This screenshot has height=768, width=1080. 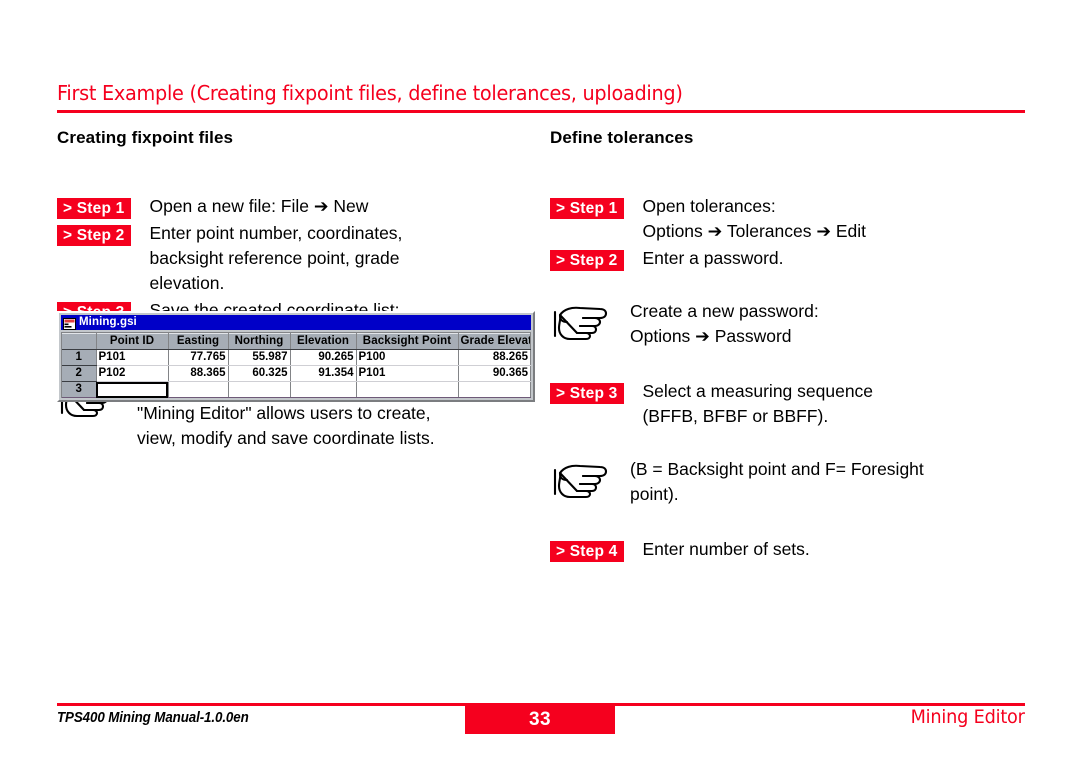 What do you see at coordinates (407, 341) in the screenshot?
I see `table-column-header: Backsight Point` at bounding box center [407, 341].